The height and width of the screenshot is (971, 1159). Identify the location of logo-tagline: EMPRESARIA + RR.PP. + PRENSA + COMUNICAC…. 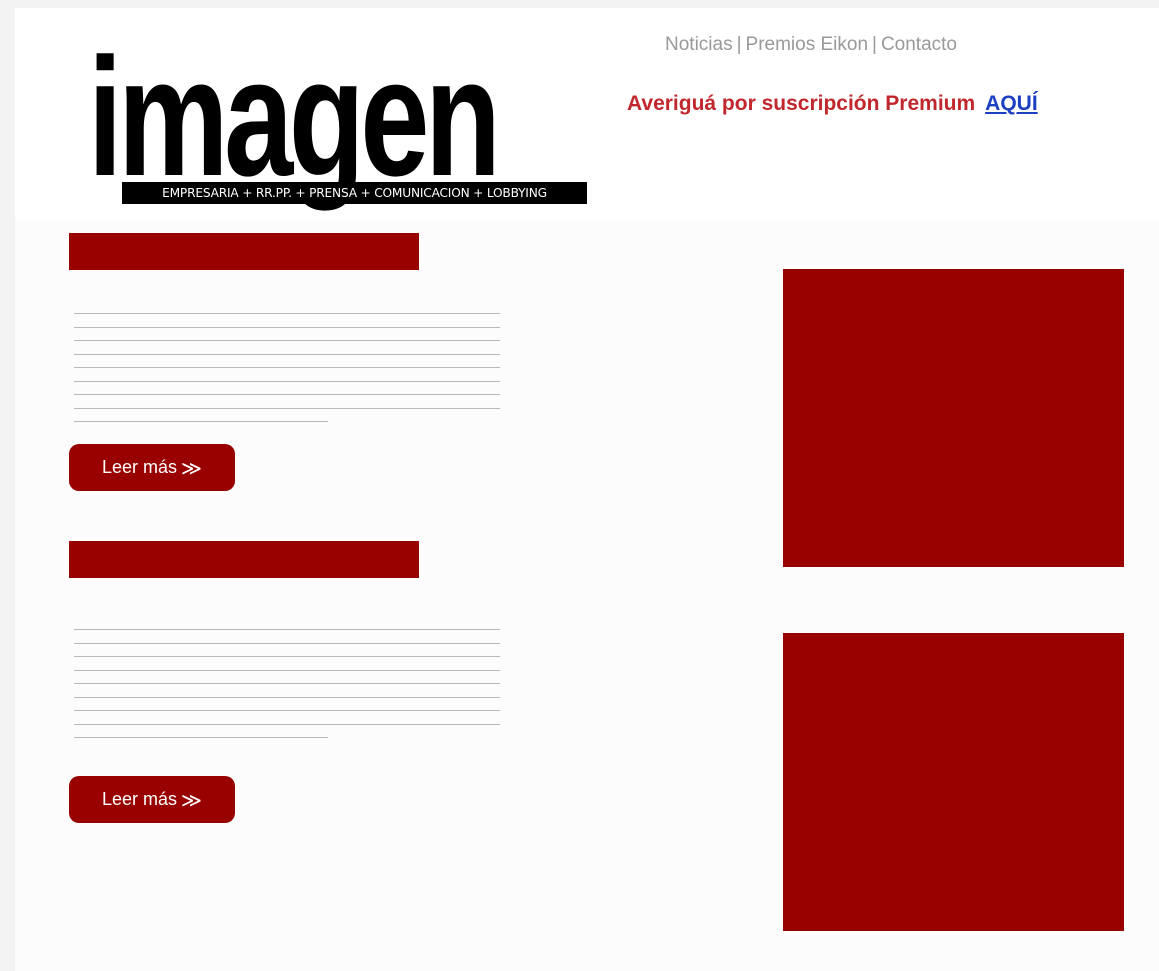
(354, 193).